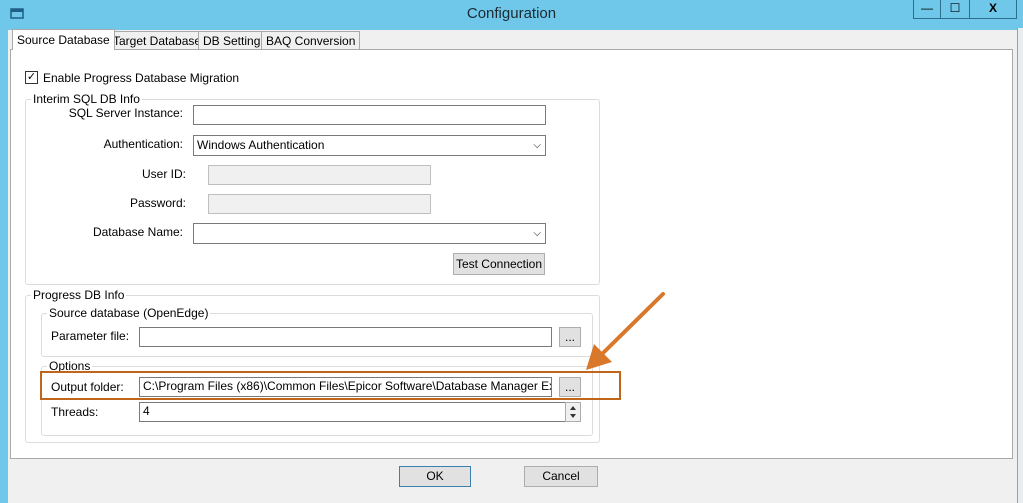 The width and height of the screenshot is (1023, 503). Describe the element at coordinates (319, 175) in the screenshot. I see `userid-input` at that location.